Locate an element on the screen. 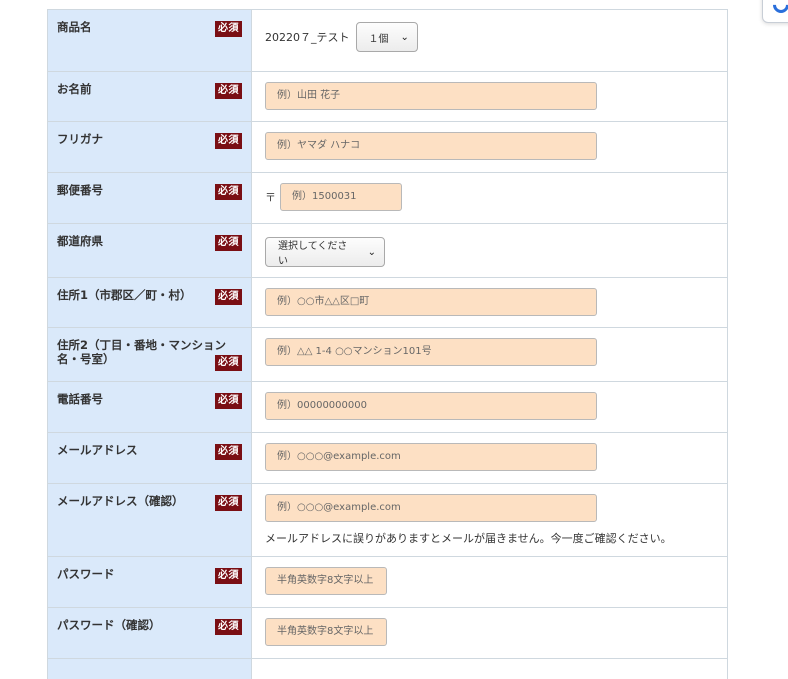  row-password: パスワード 必須 半角英数字8文字以上 is located at coordinates (387, 582).